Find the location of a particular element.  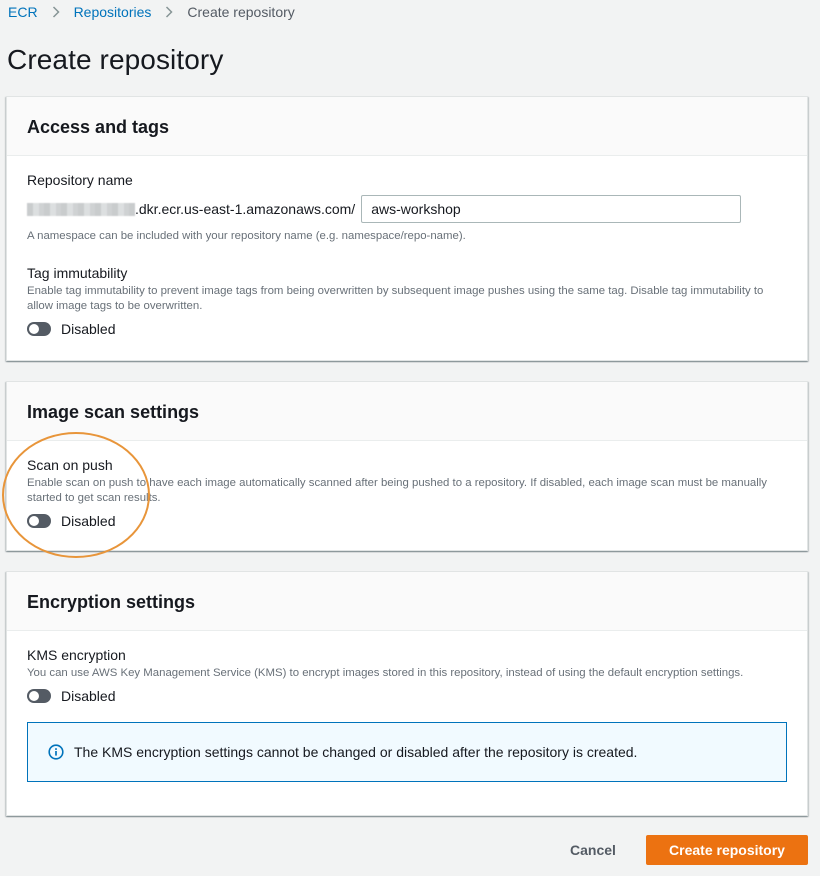

kms-encryption-toggle is located at coordinates (39, 696).